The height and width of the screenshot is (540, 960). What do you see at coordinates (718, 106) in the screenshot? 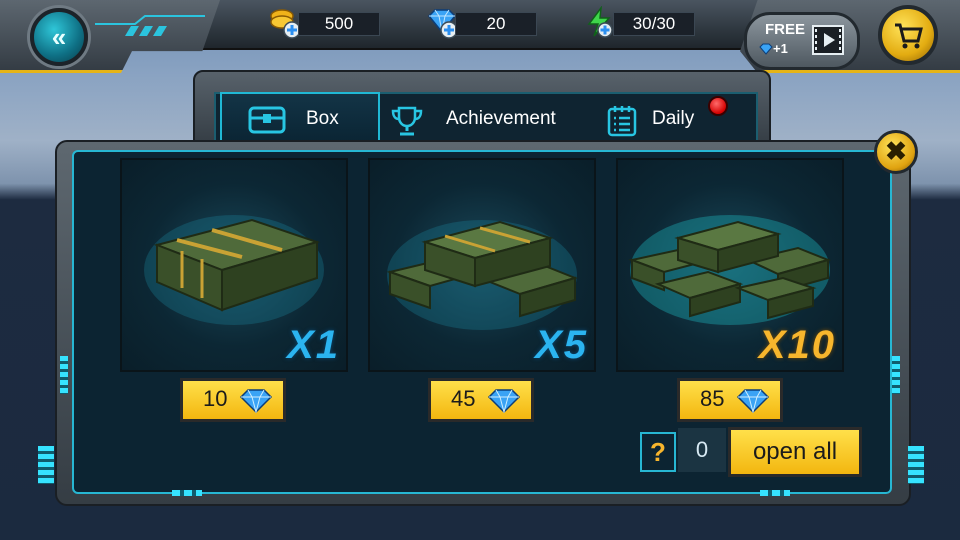
I see `notification-dot` at bounding box center [718, 106].